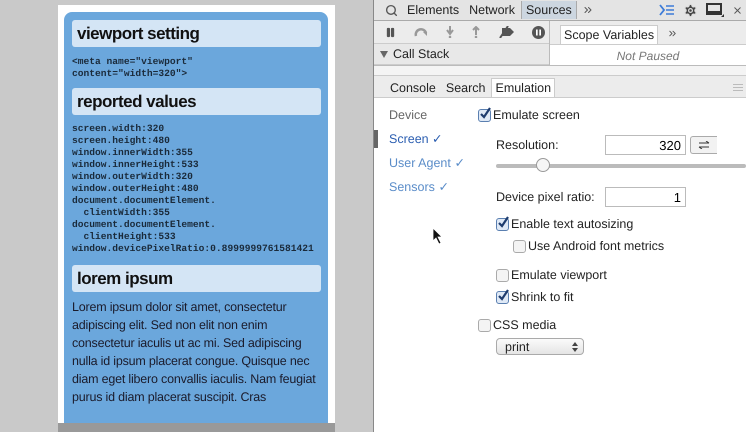  What do you see at coordinates (413, 87) in the screenshot?
I see `drawer-tab: Console` at bounding box center [413, 87].